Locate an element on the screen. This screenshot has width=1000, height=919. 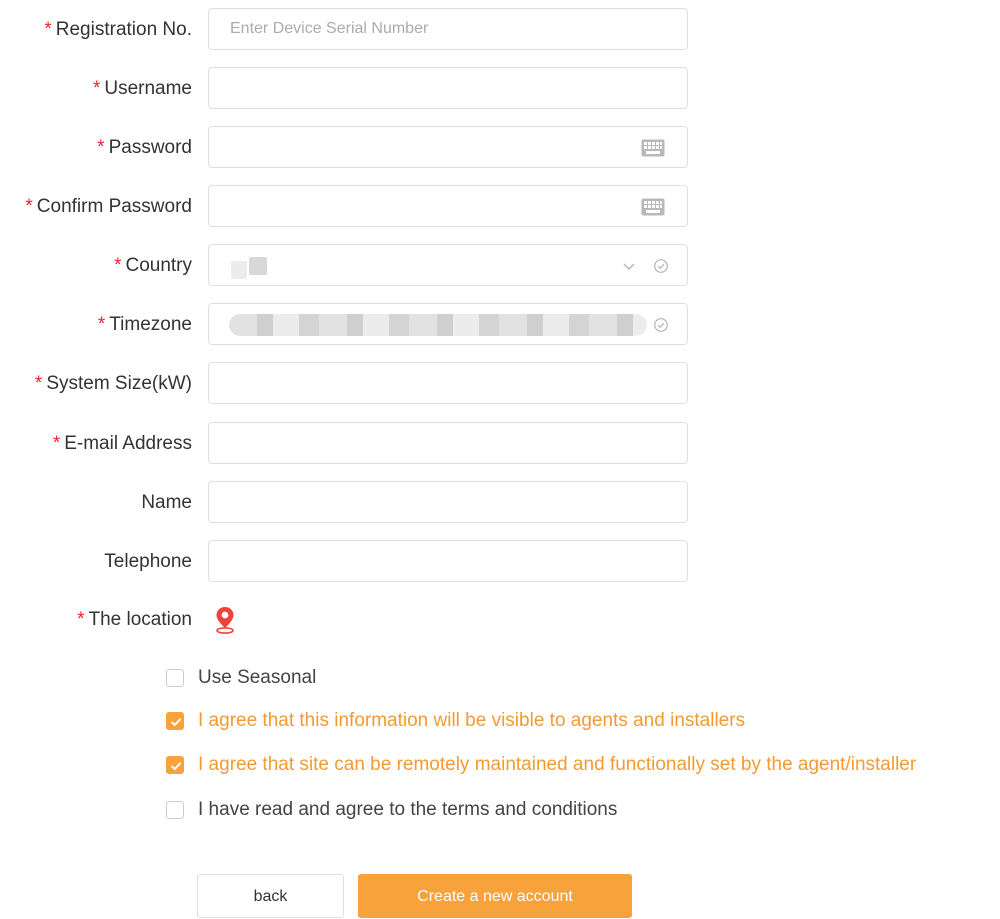
email-row: * E-mail Address is located at coordinates (500, 444).